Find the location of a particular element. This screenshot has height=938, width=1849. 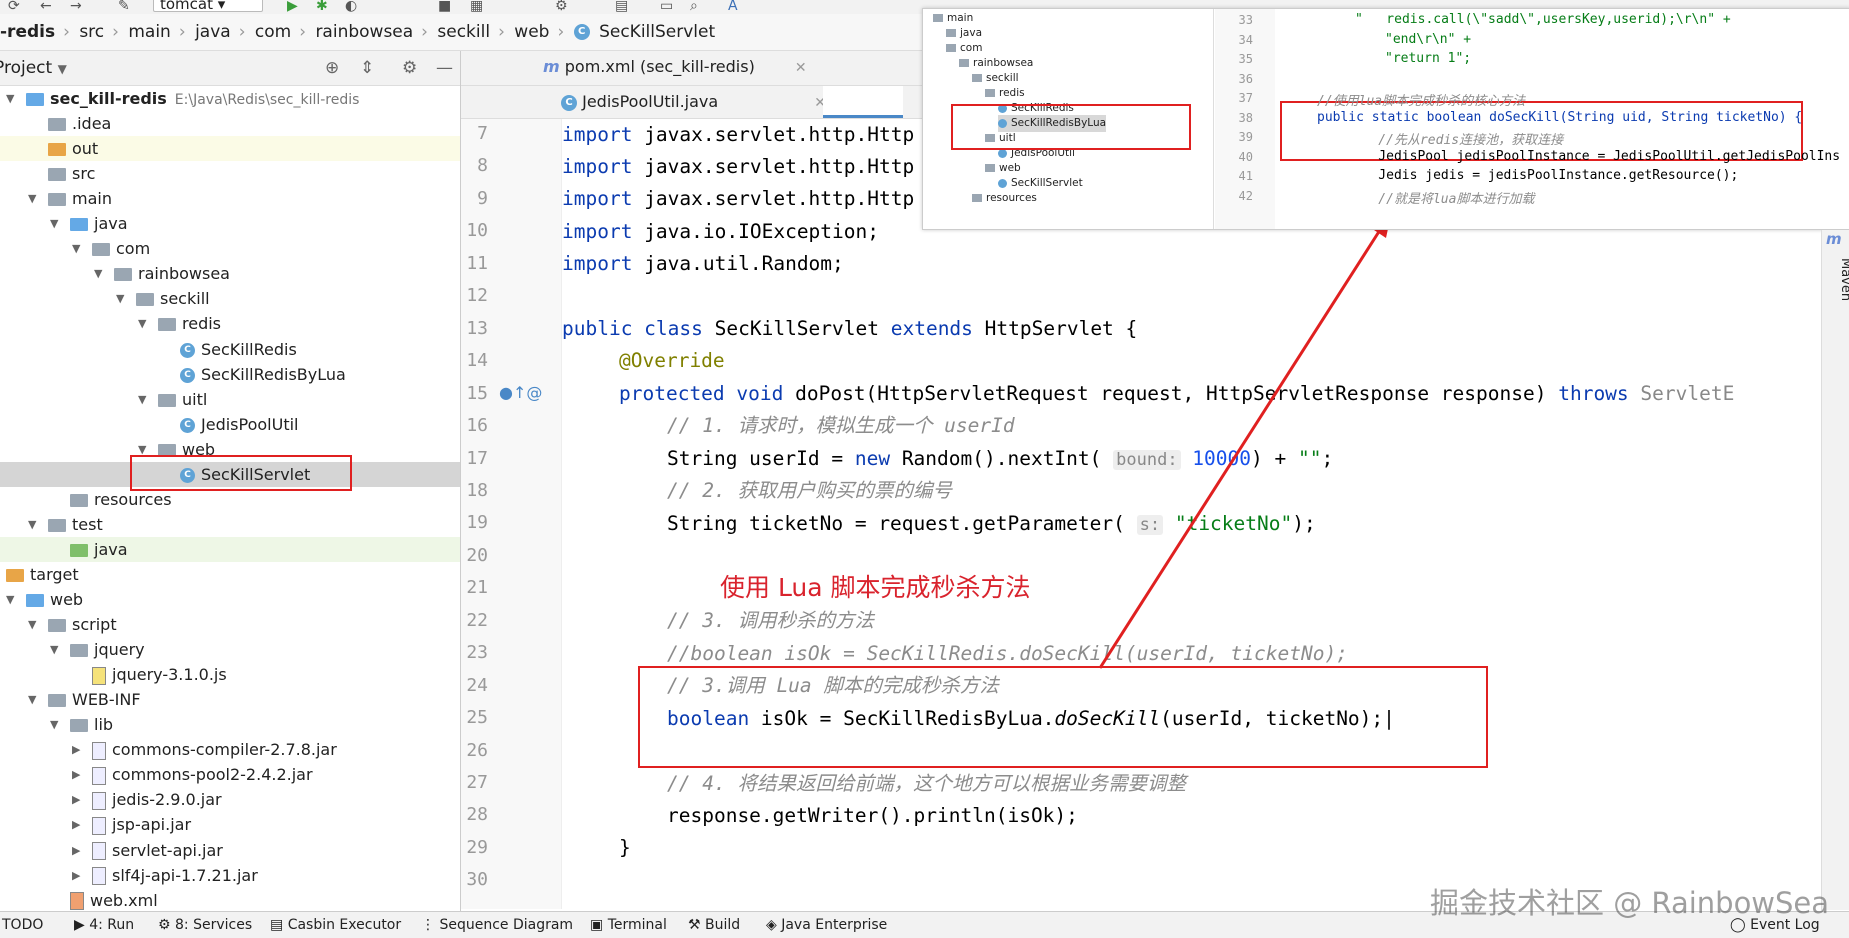

inset-line-number: 36 is located at coordinates (1245, 78).